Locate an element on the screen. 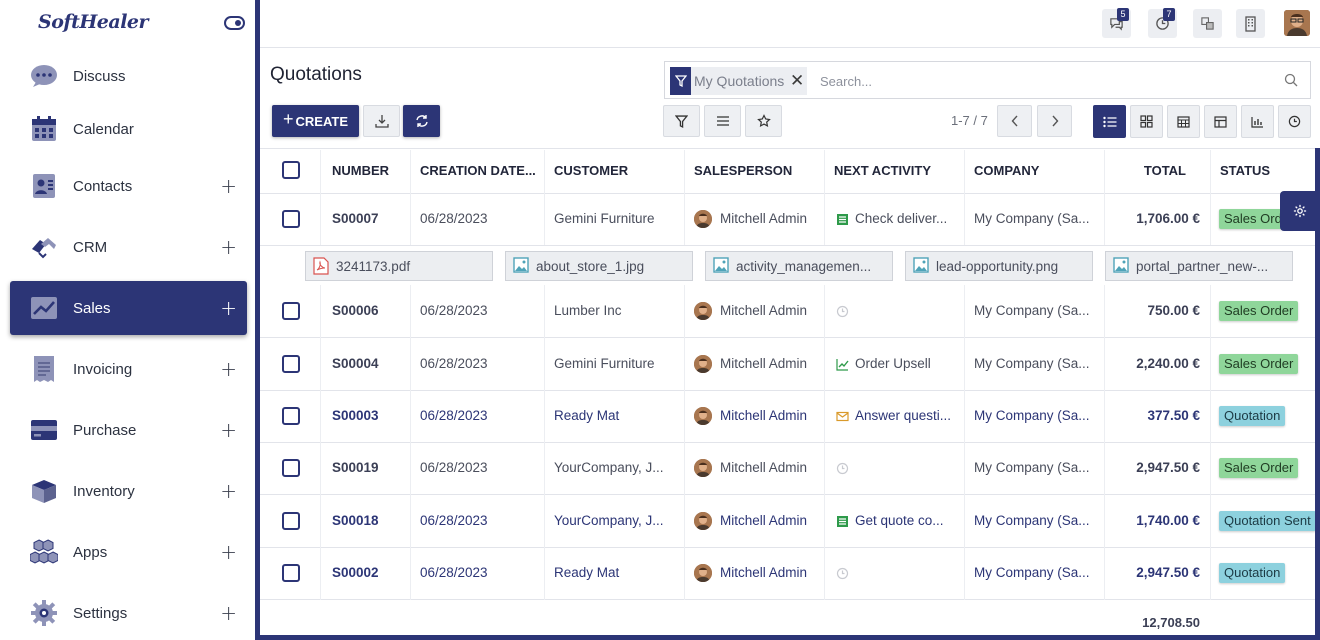 This screenshot has width=1320, height=640. pager-previous-button is located at coordinates (1014, 121).